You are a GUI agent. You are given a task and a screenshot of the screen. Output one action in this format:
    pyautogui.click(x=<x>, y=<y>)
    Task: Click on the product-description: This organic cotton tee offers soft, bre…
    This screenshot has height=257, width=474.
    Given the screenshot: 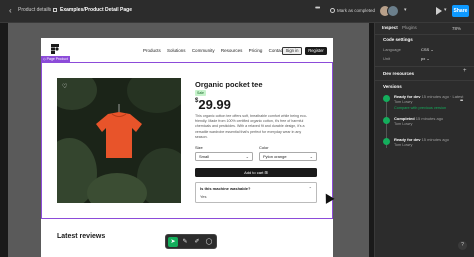 What is the action you would take?
    pyautogui.click(x=251, y=126)
    